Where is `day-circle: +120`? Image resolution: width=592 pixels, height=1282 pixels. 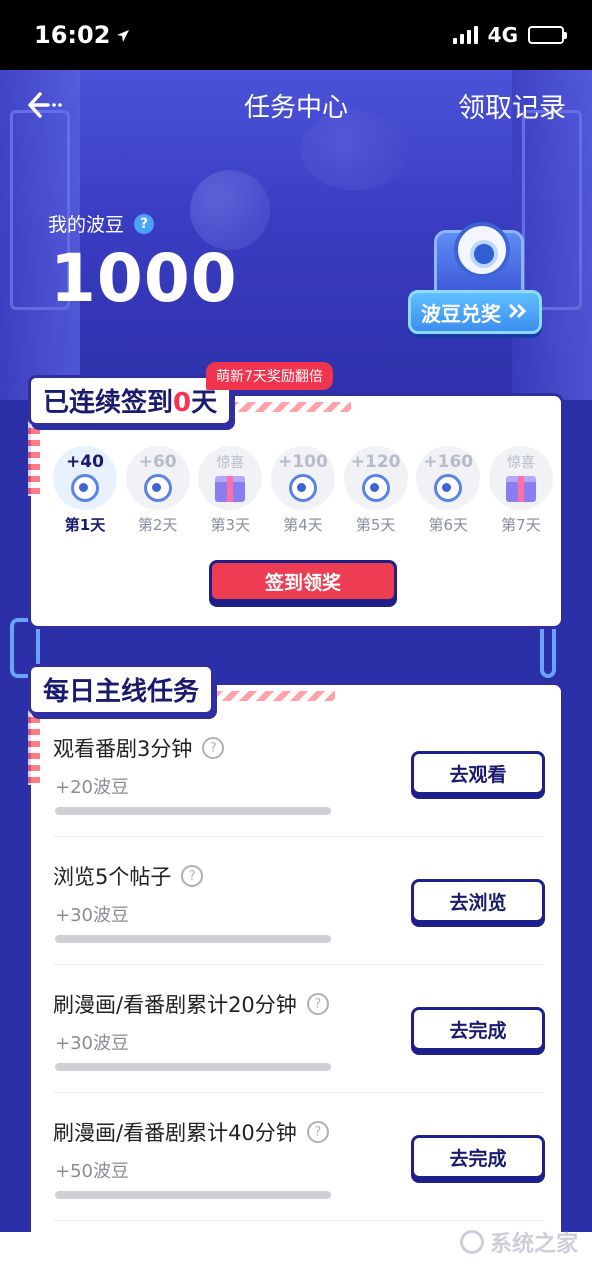
day-circle: +120 is located at coordinates (375, 478).